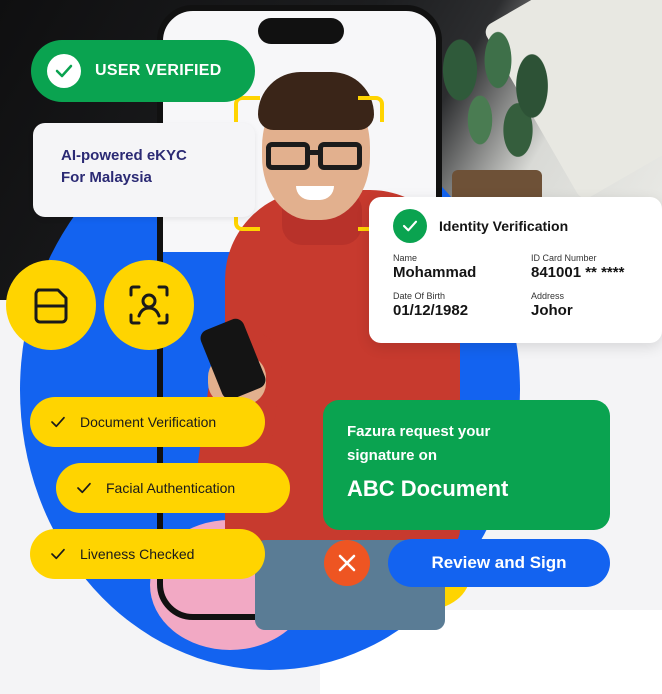 This screenshot has width=662, height=694. Describe the element at coordinates (419, 431) in the screenshot. I see `signature-request-line-1: Fazura request your` at that location.